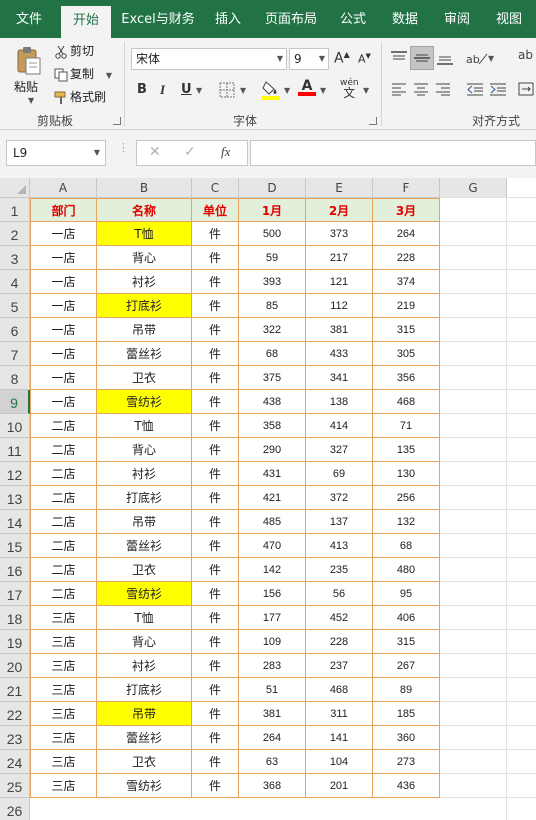 The image size is (536, 820). I want to click on table-cell-m3: 267, so click(406, 666).